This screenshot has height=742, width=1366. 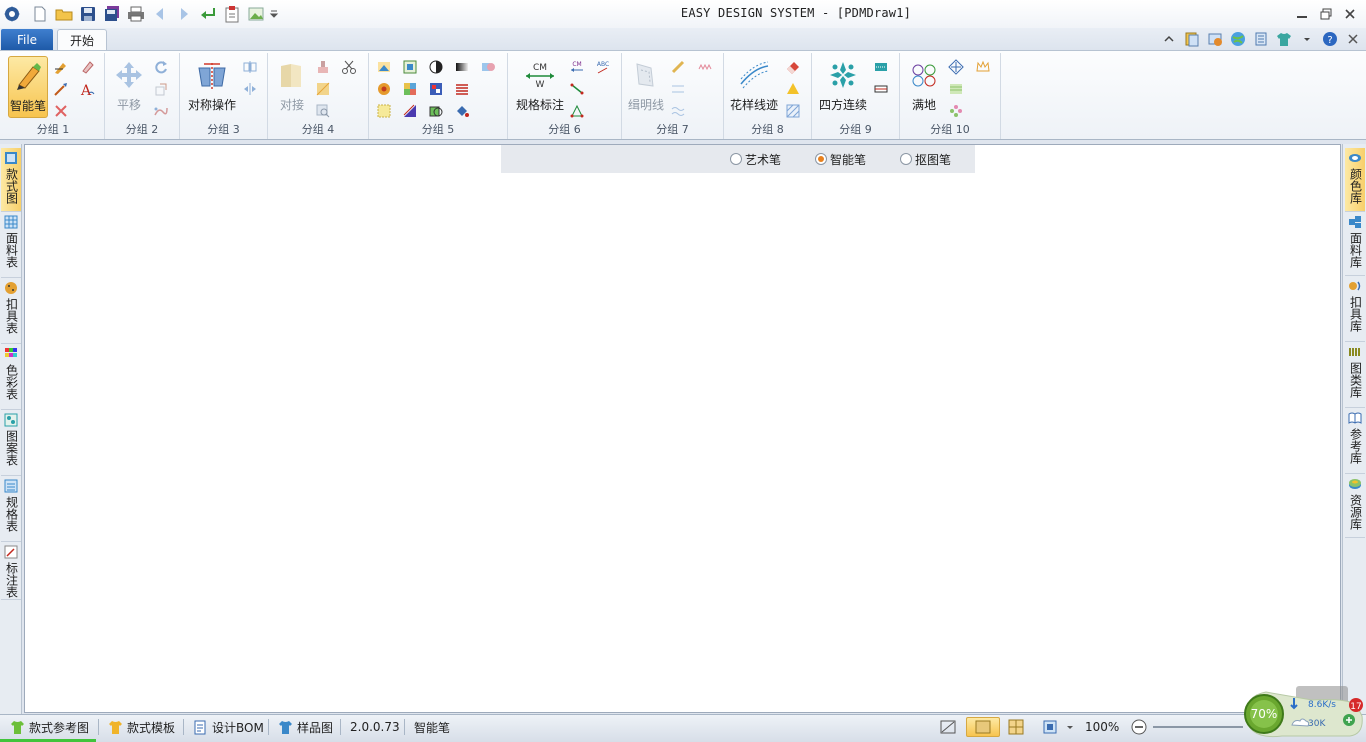 What do you see at coordinates (82, 40) in the screenshot?
I see `tab-home: 开始` at bounding box center [82, 40].